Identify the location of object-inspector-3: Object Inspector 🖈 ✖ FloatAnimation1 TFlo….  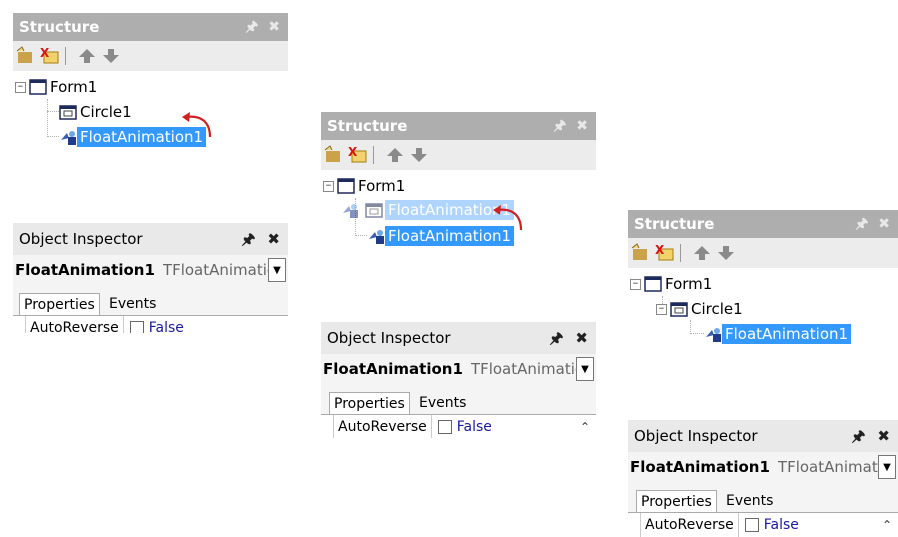
(763, 478).